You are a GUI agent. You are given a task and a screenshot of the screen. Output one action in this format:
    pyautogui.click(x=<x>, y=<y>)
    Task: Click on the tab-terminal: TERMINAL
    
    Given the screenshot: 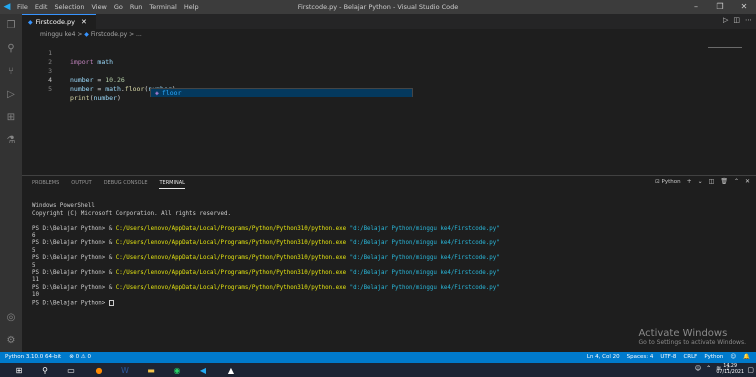 What is the action you would take?
    pyautogui.click(x=172, y=184)
    